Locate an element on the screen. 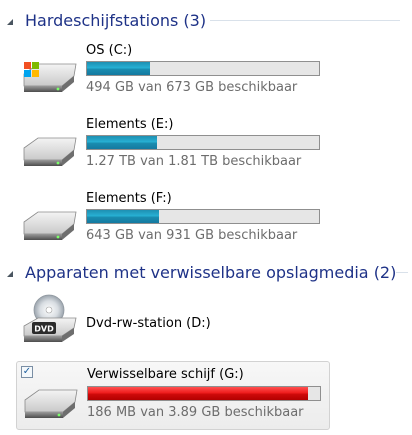  drive-name: Verwisselbare schijf (G:) is located at coordinates (165, 374).